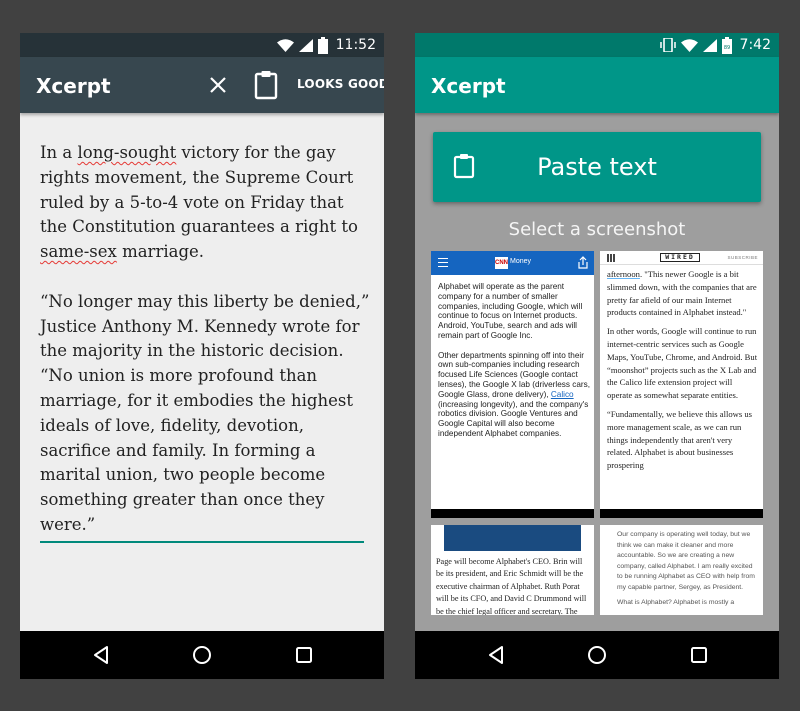  What do you see at coordinates (501, 263) in the screenshot?
I see `cnn-logo: CNN` at bounding box center [501, 263].